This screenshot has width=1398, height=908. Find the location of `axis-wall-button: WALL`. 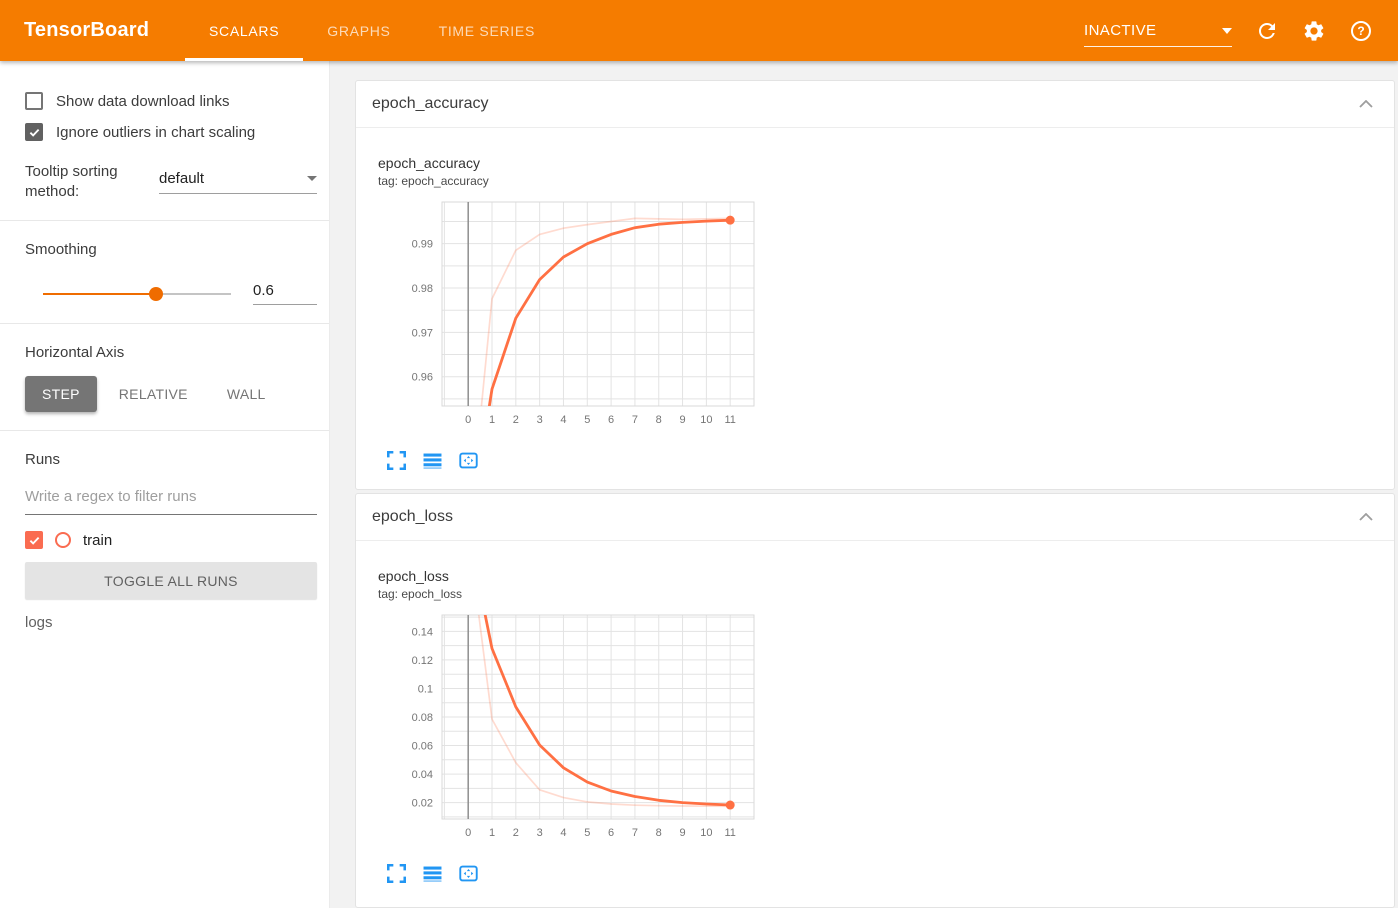

axis-wall-button: WALL is located at coordinates (246, 394).